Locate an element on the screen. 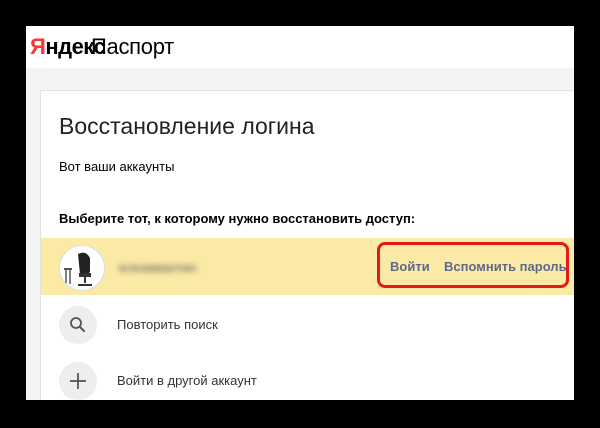 The width and height of the screenshot is (600, 428). logo-initial: Я is located at coordinates (38, 46).